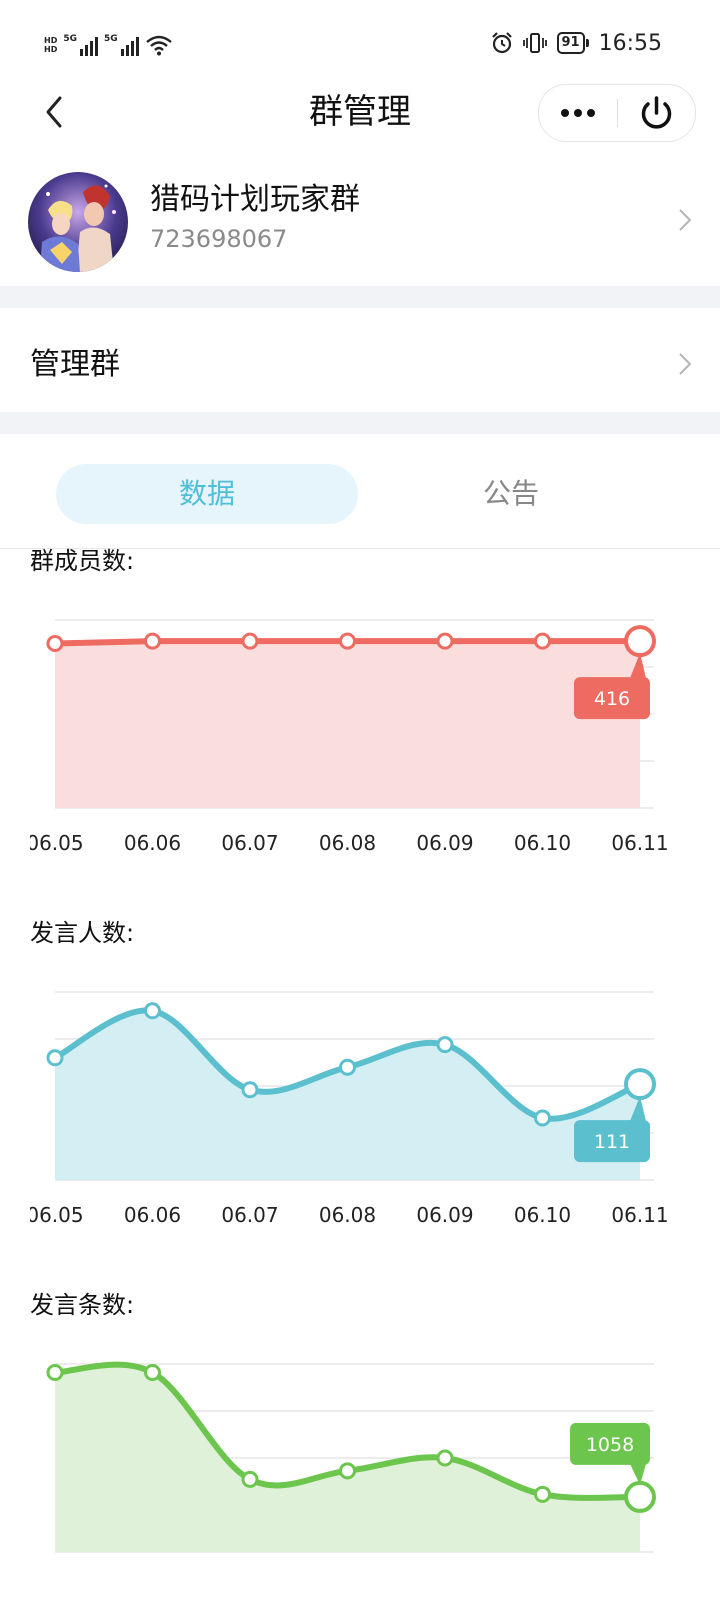 The width and height of the screenshot is (720, 1598). I want to click on network-indicators: HD HD 5G 5G, so click(108, 45).